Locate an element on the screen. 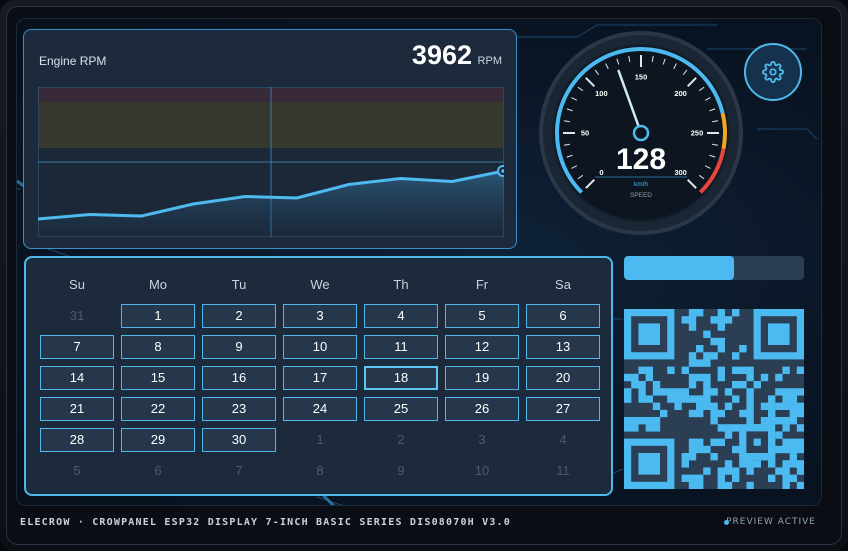 The width and height of the screenshot is (848, 551). calendar-day: 15 is located at coordinates (158, 378).